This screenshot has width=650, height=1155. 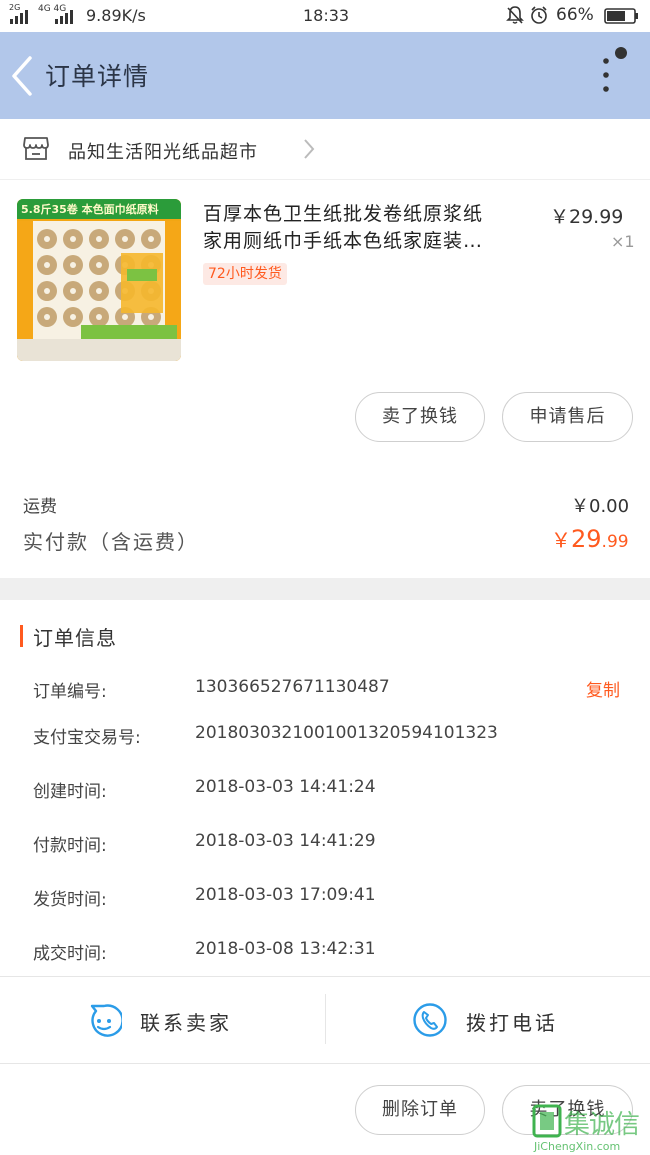 I want to click on completed-time-value: 2018-03-08 13:42:31, so click(x=285, y=949).